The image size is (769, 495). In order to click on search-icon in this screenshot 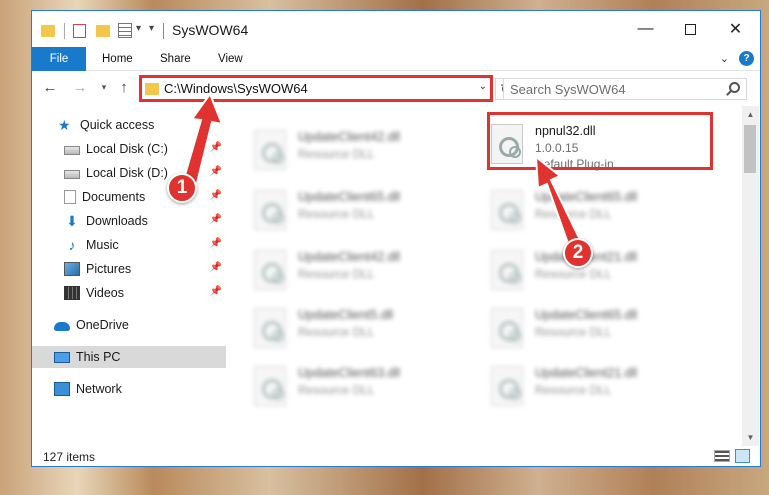, I will do `click(734, 87)`.